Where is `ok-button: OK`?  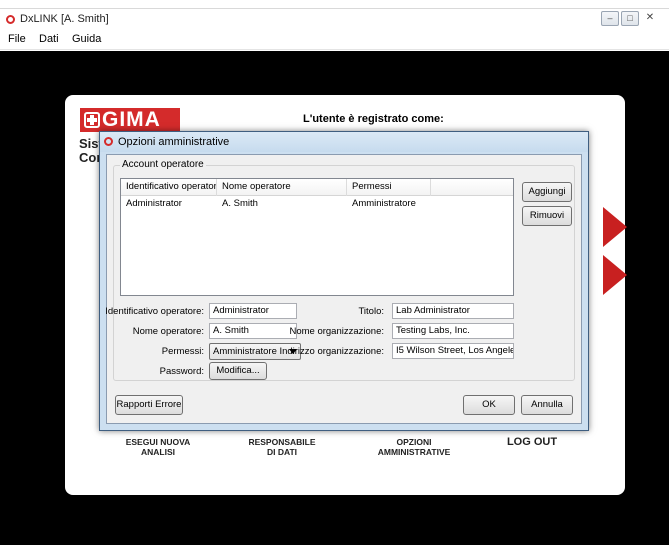
ok-button: OK is located at coordinates (489, 405).